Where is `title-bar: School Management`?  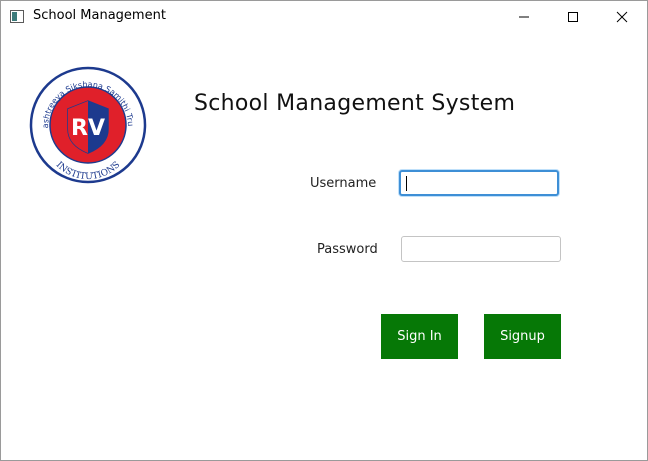
title-bar: School Management is located at coordinates (324, 16).